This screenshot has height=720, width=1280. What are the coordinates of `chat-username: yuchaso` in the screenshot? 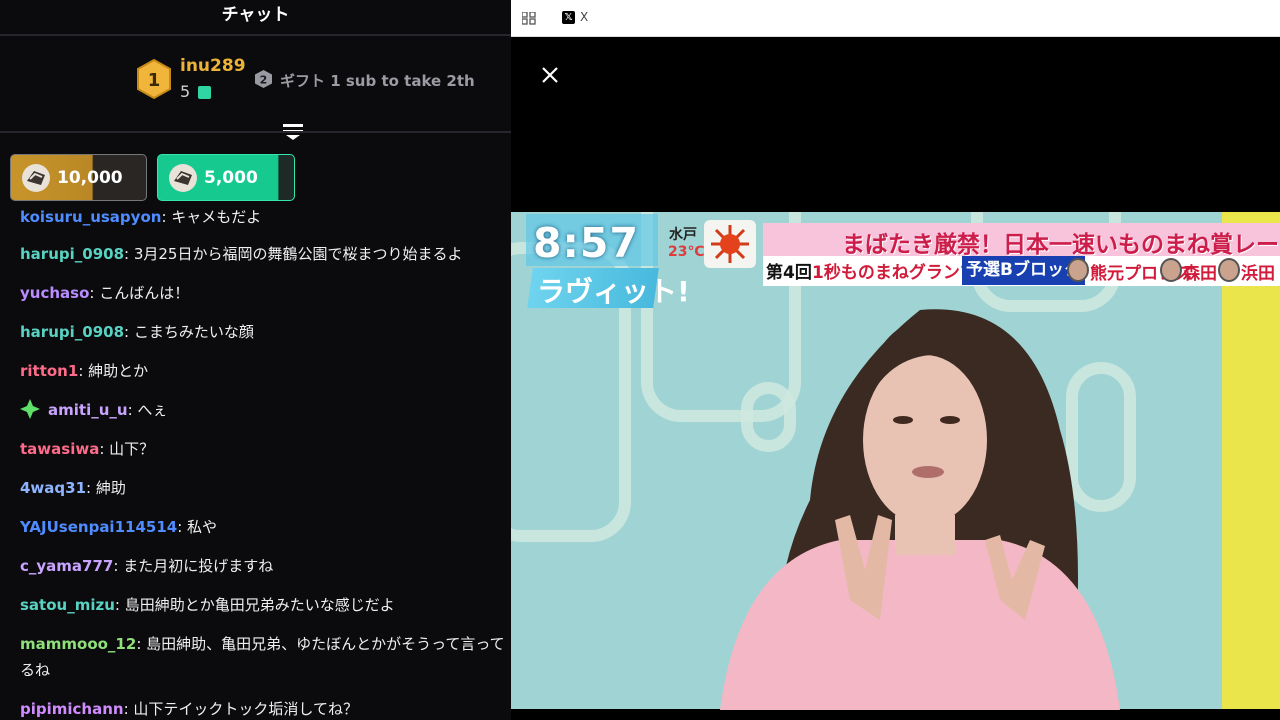 It's located at (54, 293).